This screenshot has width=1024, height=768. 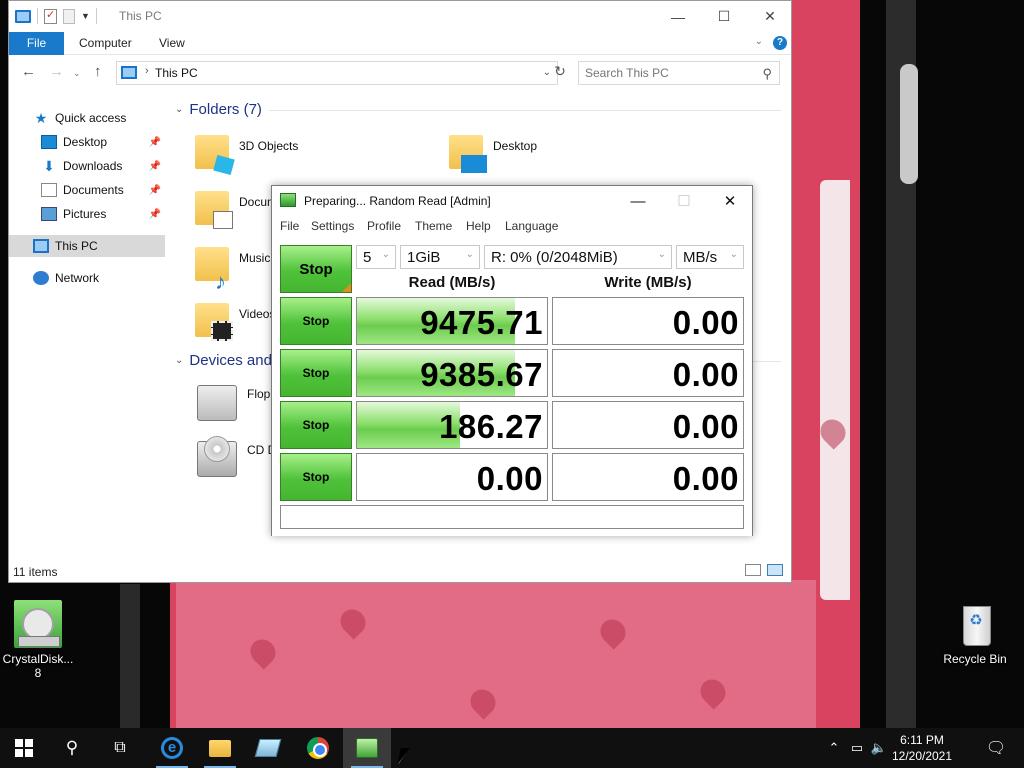 What do you see at coordinates (232, 269) in the screenshot?
I see `list-item-music: Music` at bounding box center [232, 269].